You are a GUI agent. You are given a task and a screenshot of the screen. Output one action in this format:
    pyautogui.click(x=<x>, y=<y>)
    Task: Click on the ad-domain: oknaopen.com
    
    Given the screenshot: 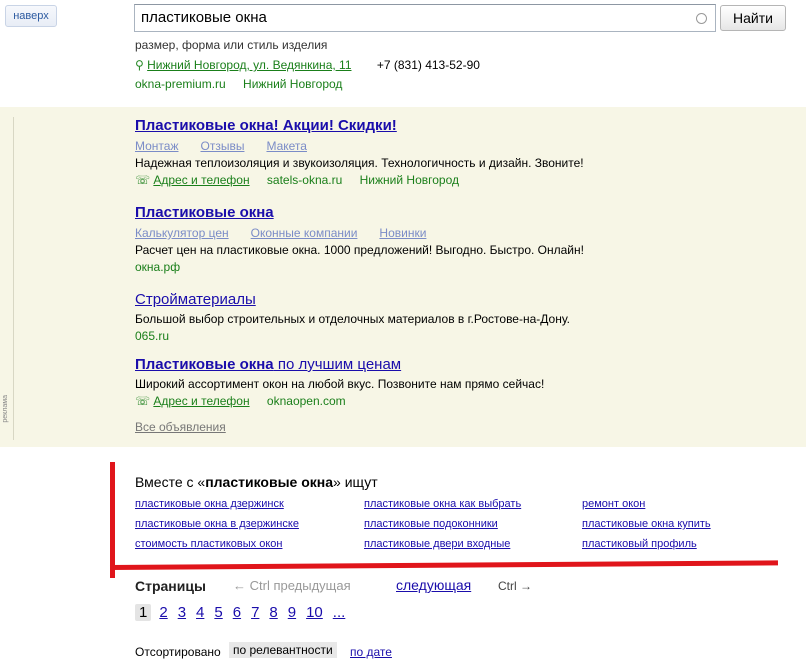 What is the action you would take?
    pyautogui.click(x=306, y=401)
    